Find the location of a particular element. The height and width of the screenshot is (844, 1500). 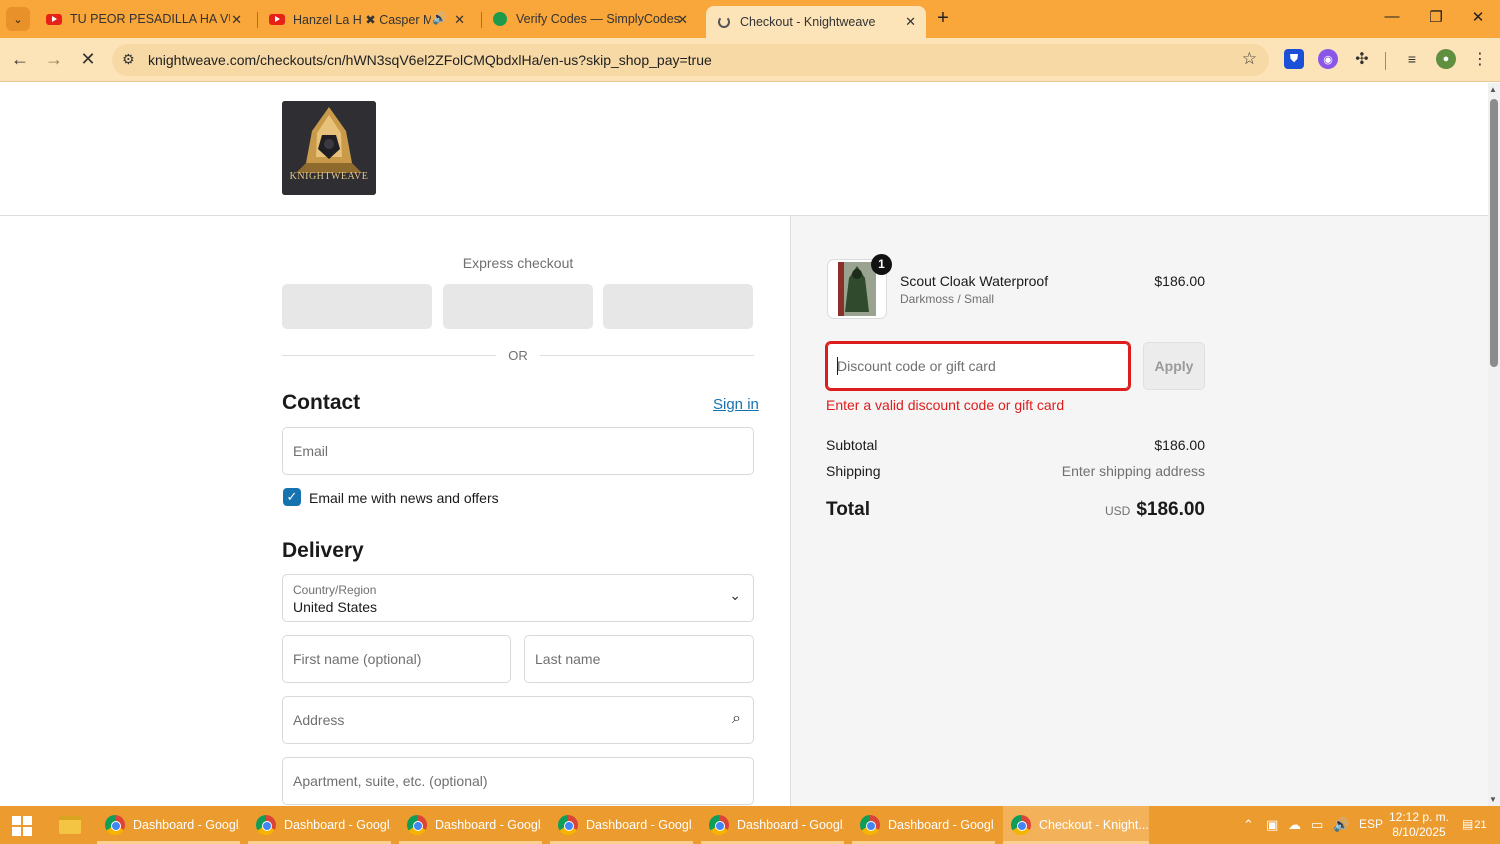

system-clock: 12:12 p. m. 8/10/2025 is located at coordinates (1419, 825).